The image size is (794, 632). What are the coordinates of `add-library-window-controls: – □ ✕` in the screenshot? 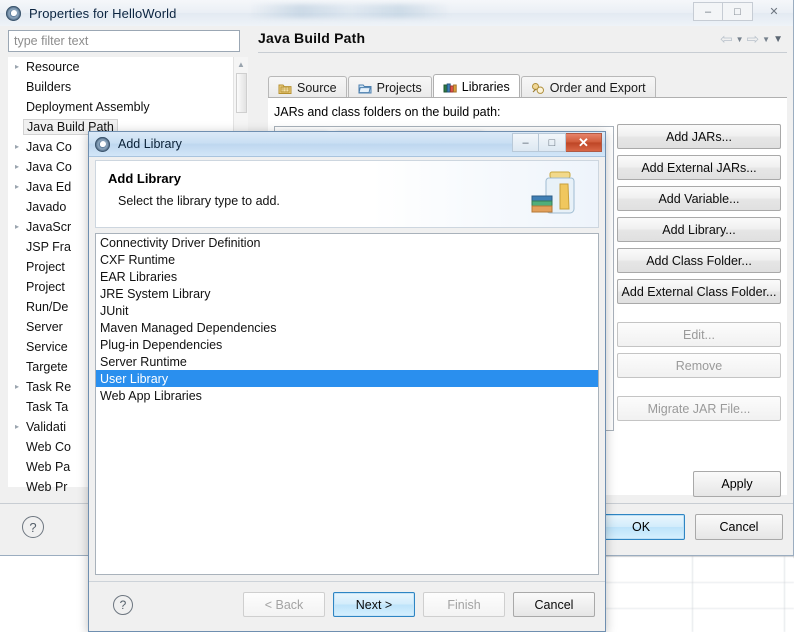 It's located at (557, 142).